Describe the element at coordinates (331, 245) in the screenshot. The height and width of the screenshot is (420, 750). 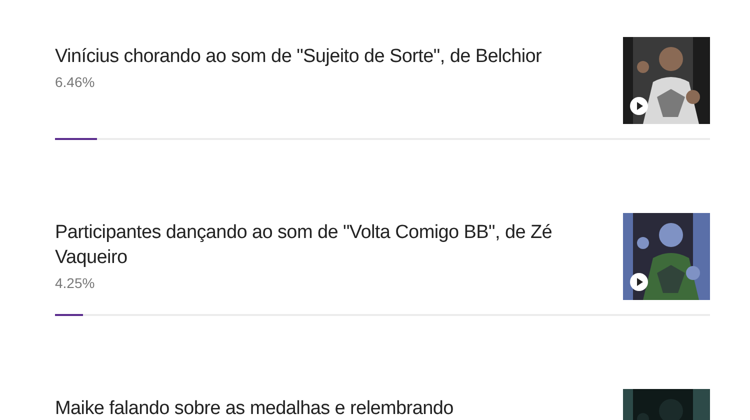
I see `item-title: Participantes dançando ao som de "Volta Comigo BB", de Zé Vaqueiro` at that location.